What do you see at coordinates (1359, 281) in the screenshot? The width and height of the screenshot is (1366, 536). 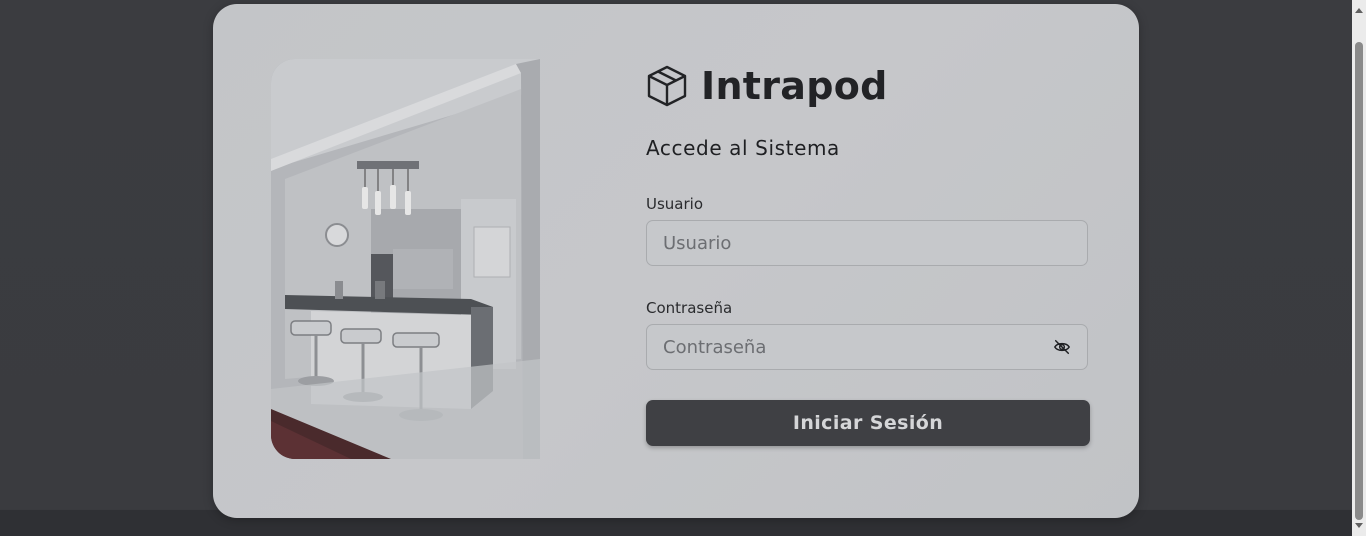 I see `scrollbar-thumb` at bounding box center [1359, 281].